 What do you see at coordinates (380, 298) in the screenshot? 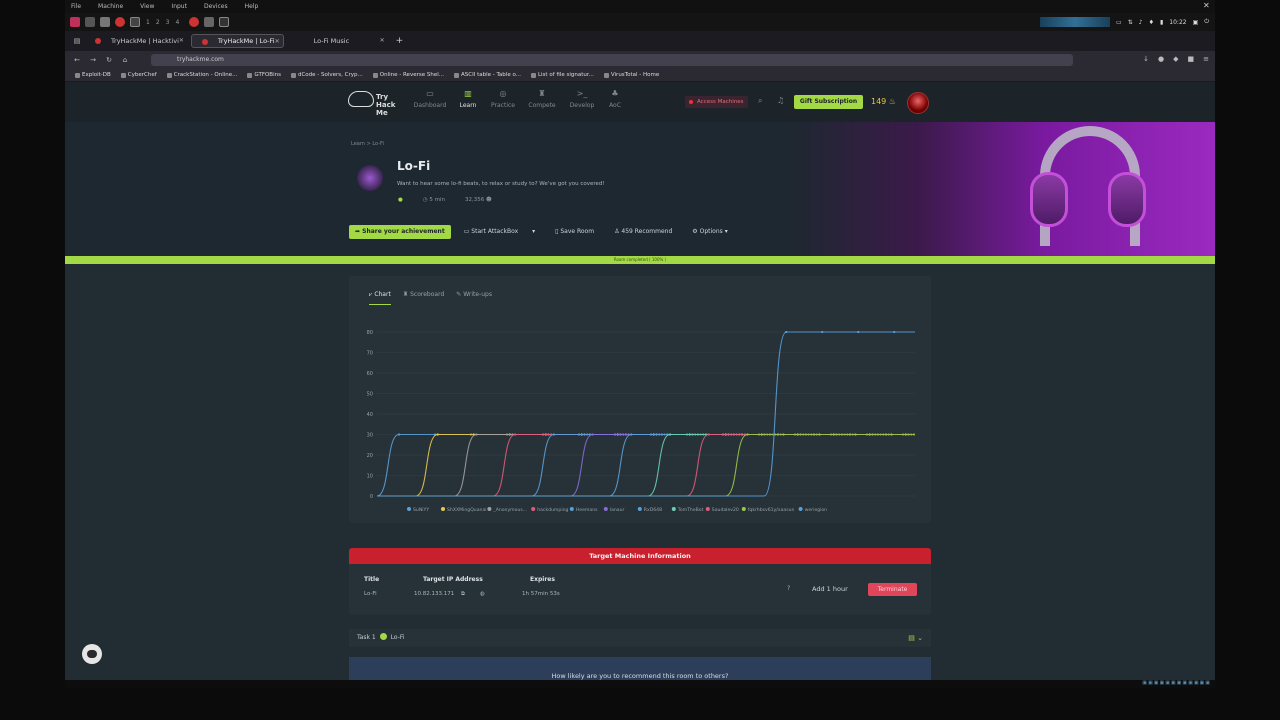
I see `tab-chart: ⩗ Chart` at bounding box center [380, 298].